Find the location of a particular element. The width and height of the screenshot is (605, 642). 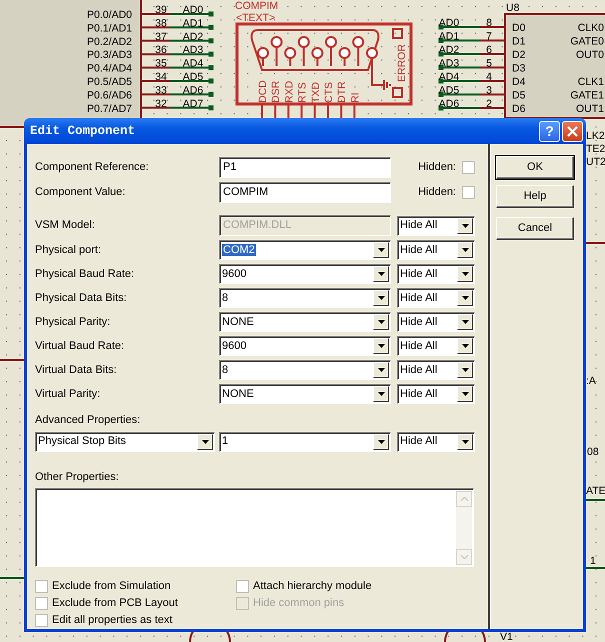

pin-label: RTS is located at coordinates (302, 92).